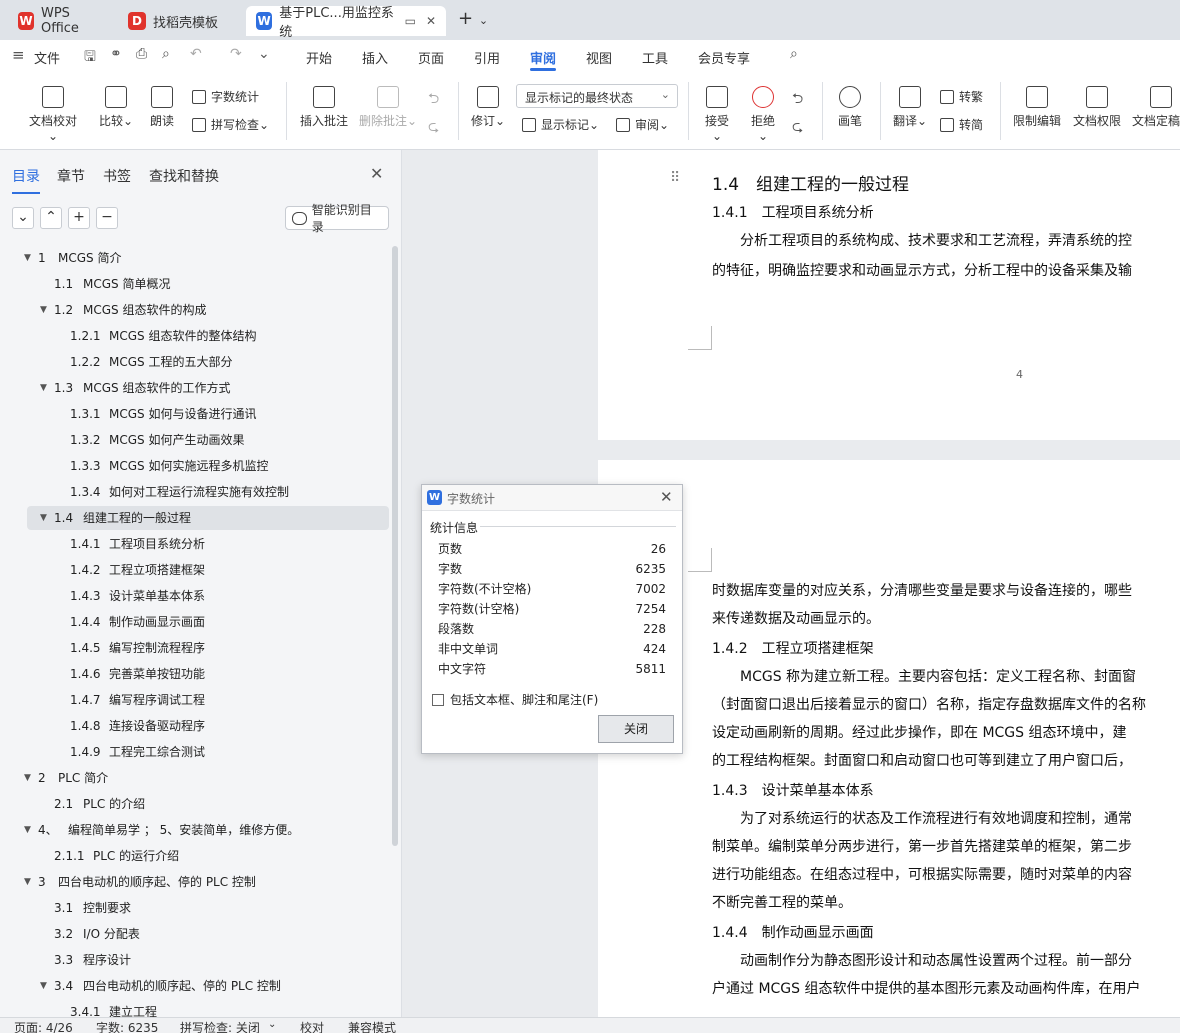 This screenshot has height=1033, width=1180. I want to click on insert-comment-button: 插入批注, so click(324, 107).